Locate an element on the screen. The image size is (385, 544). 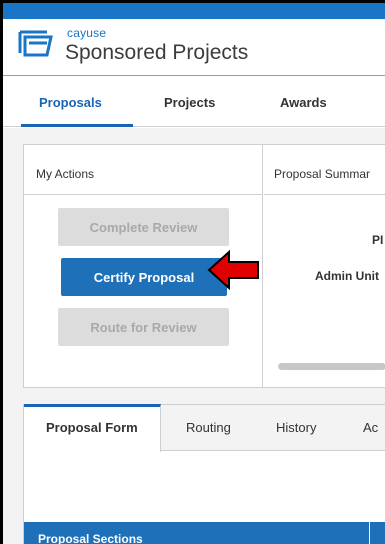
brand-product: Sponsored Projects is located at coordinates (157, 52).